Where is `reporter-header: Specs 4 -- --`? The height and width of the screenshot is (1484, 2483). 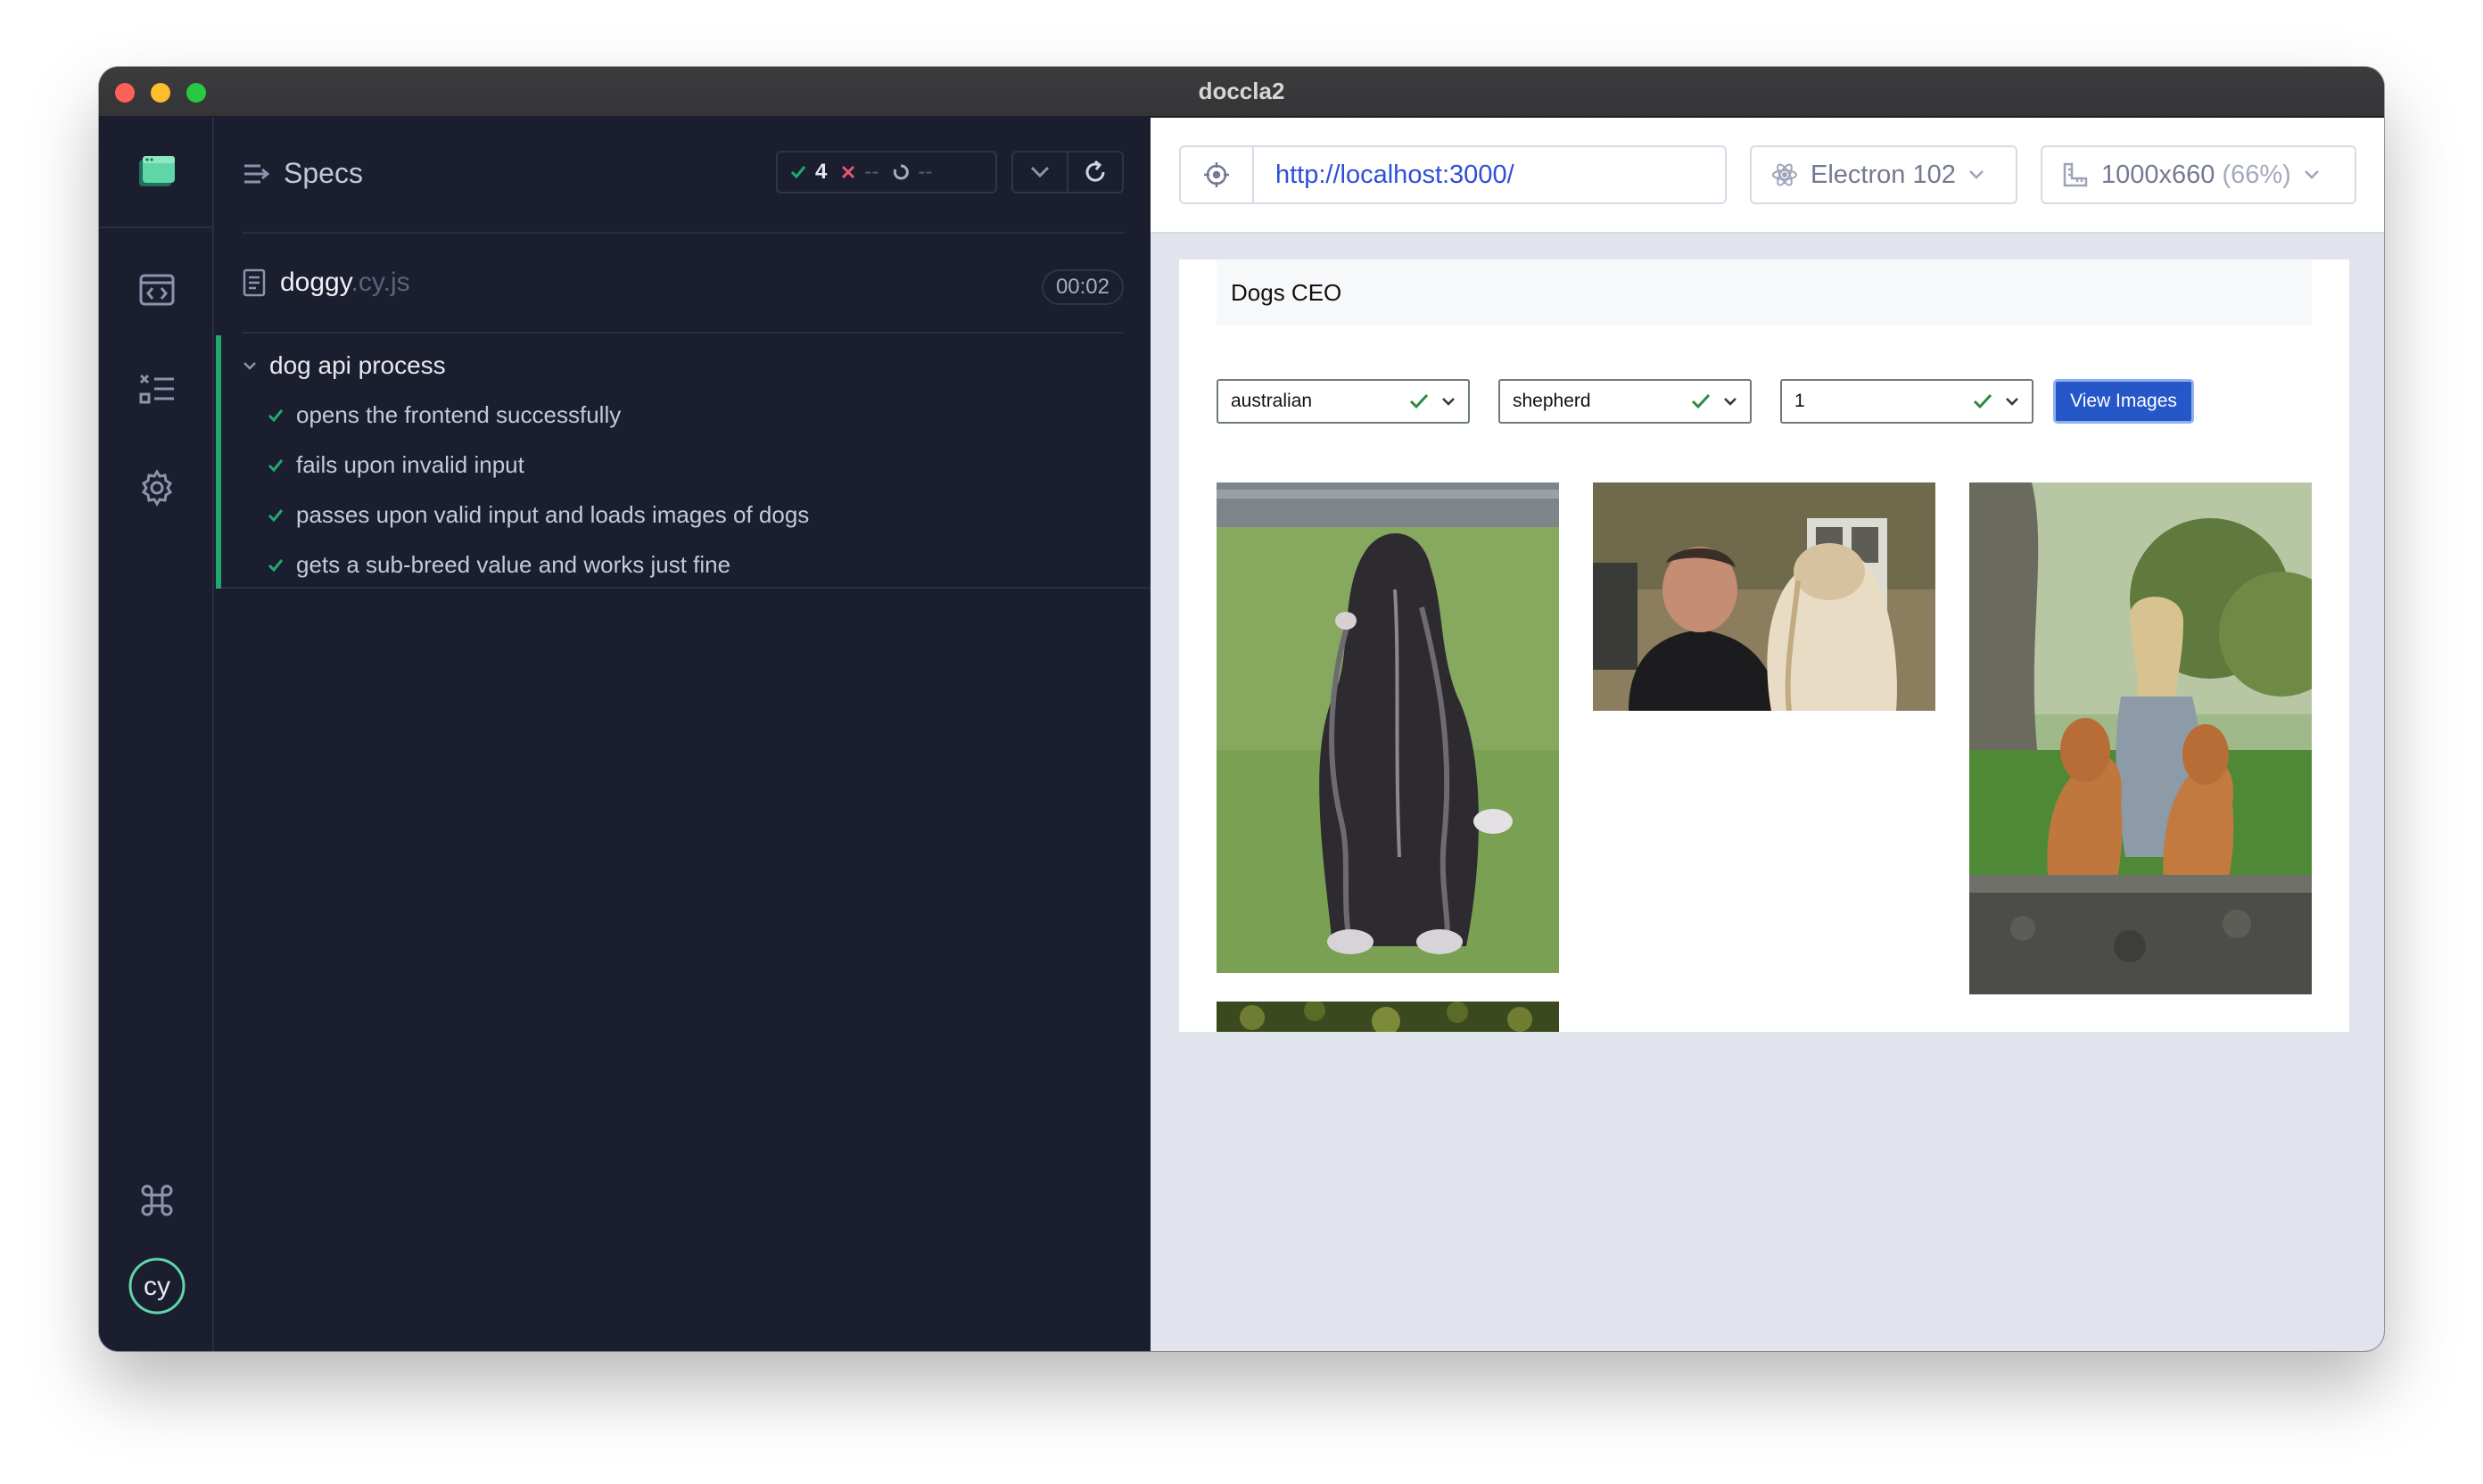
reporter-header: Specs 4 -- -- is located at coordinates (683, 176).